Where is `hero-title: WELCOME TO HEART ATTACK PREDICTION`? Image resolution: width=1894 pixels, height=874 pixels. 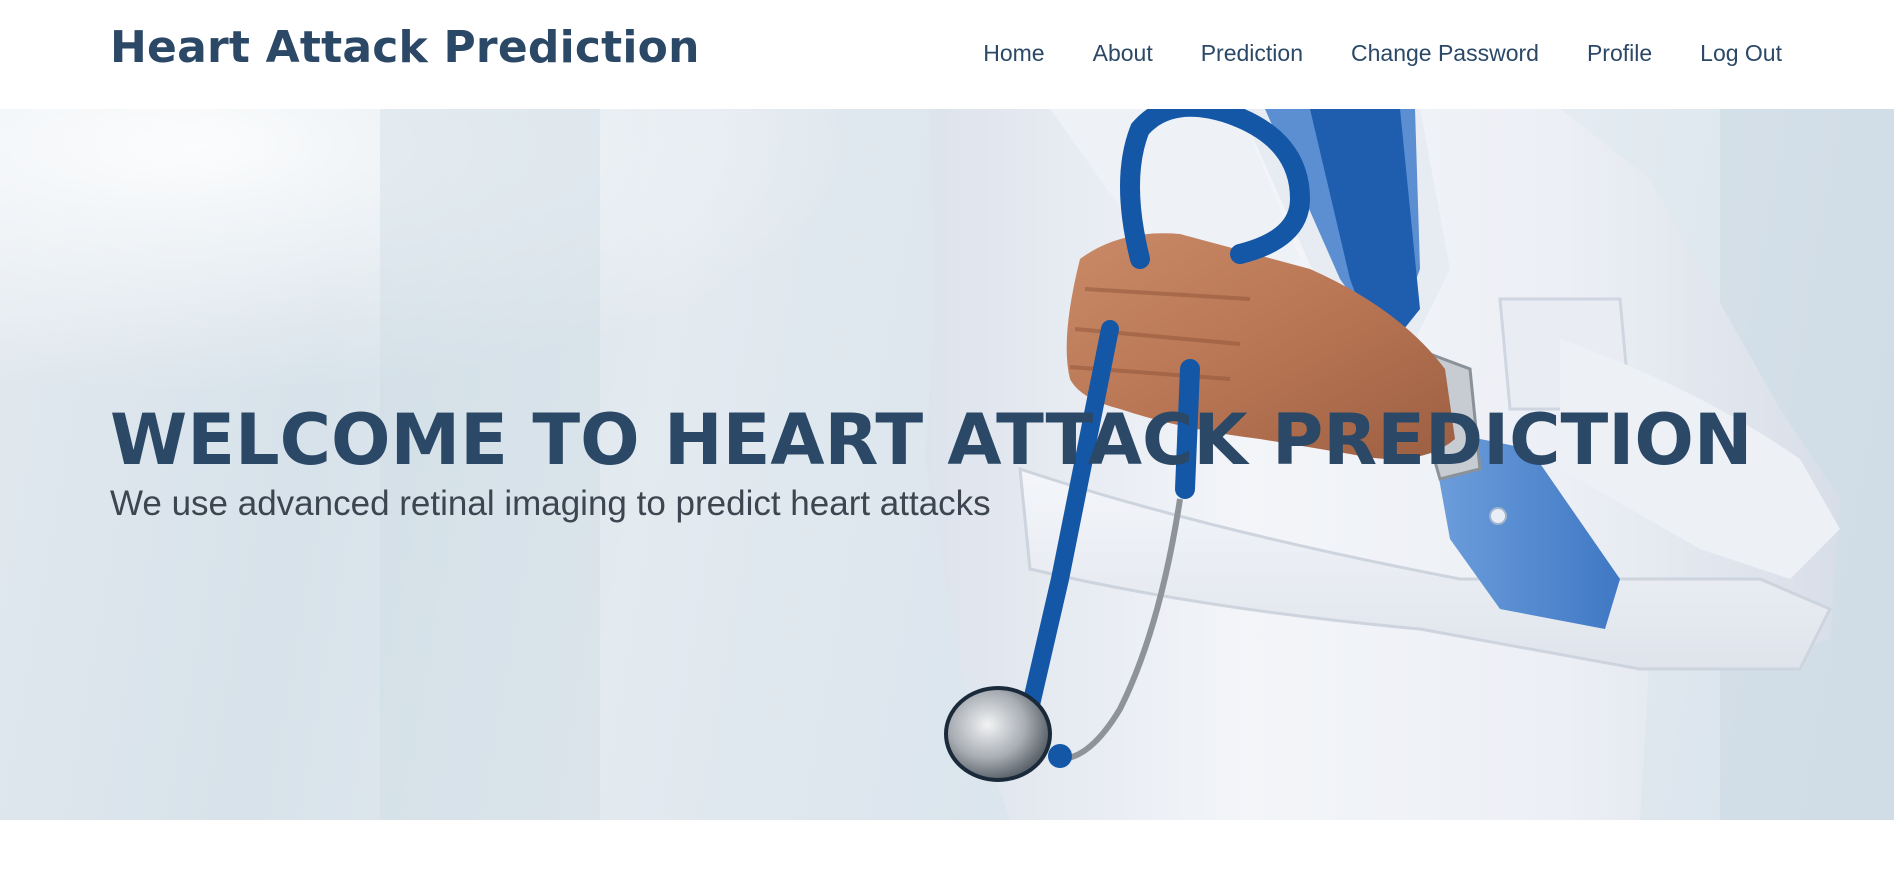 hero-title: WELCOME TO HEART ATTACK PREDICTION is located at coordinates (931, 440).